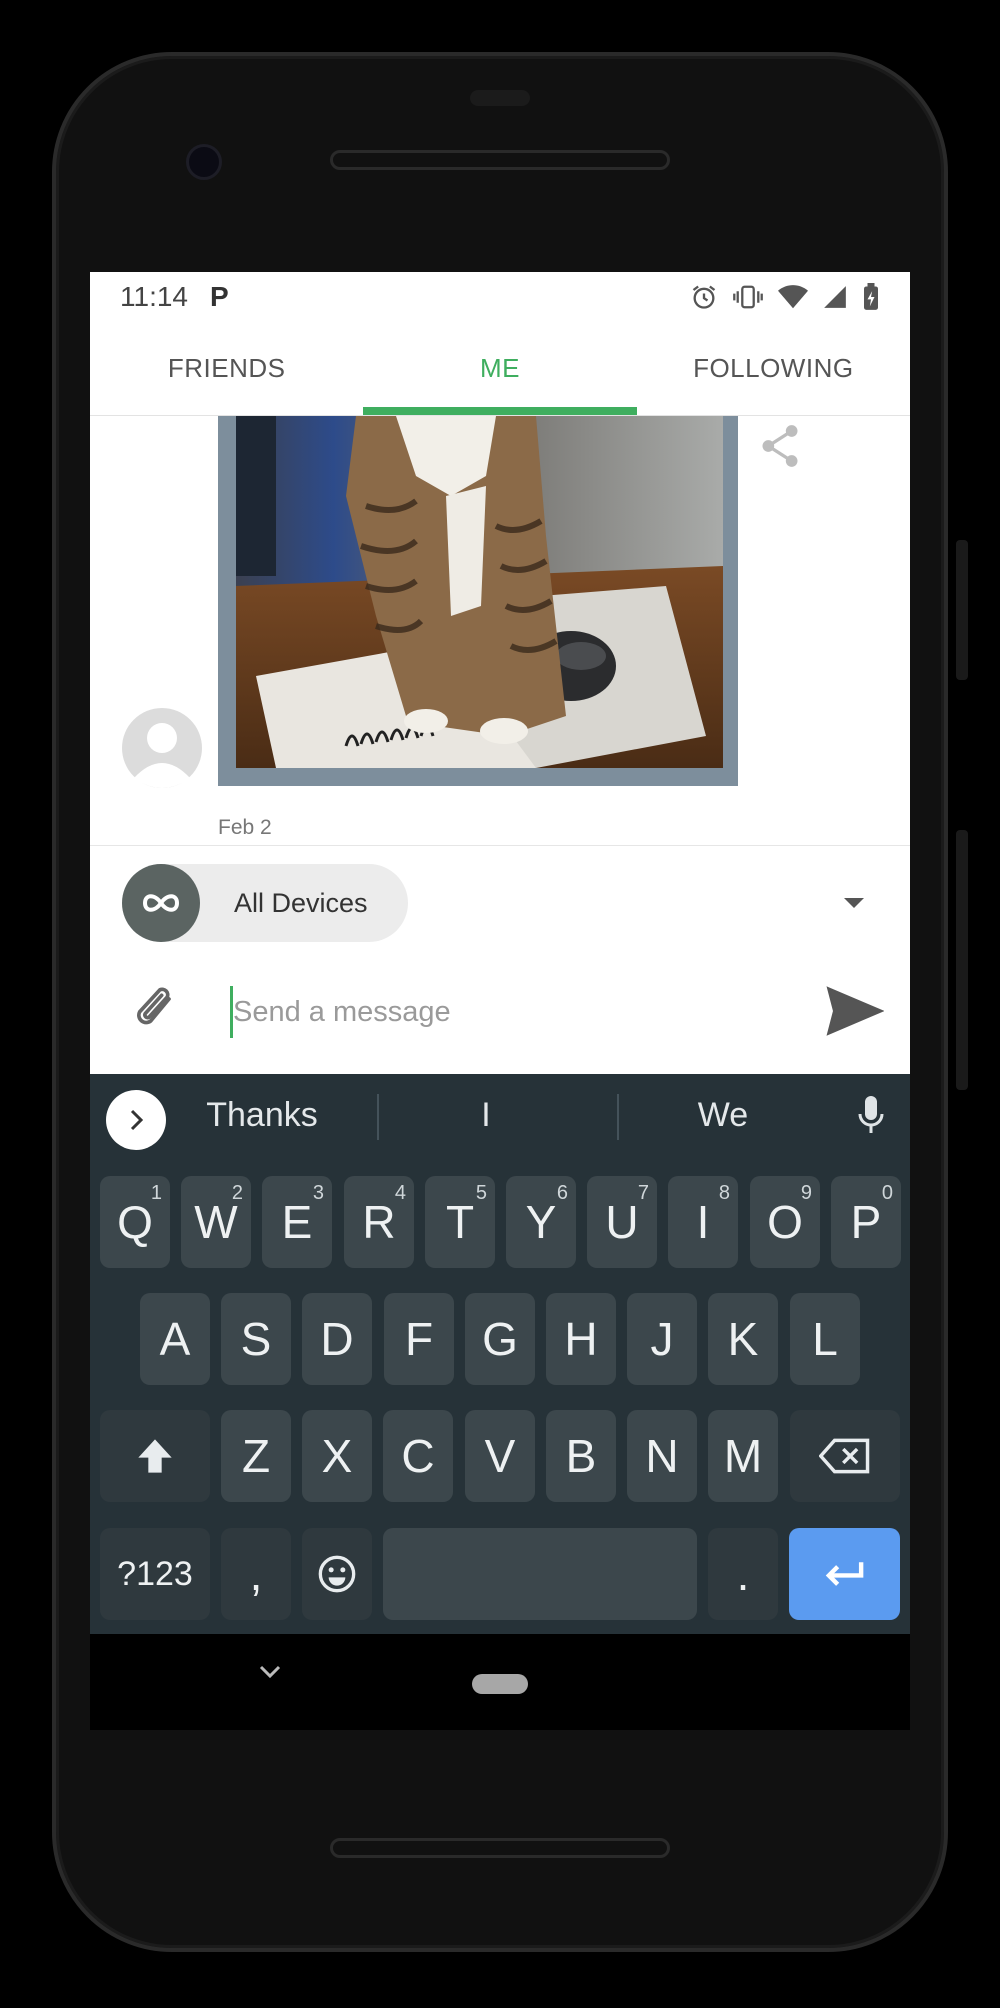 Image resolution: width=1000 pixels, height=2008 pixels. What do you see at coordinates (724, 1193) in the screenshot?
I see `key-number-hint: 8` at bounding box center [724, 1193].